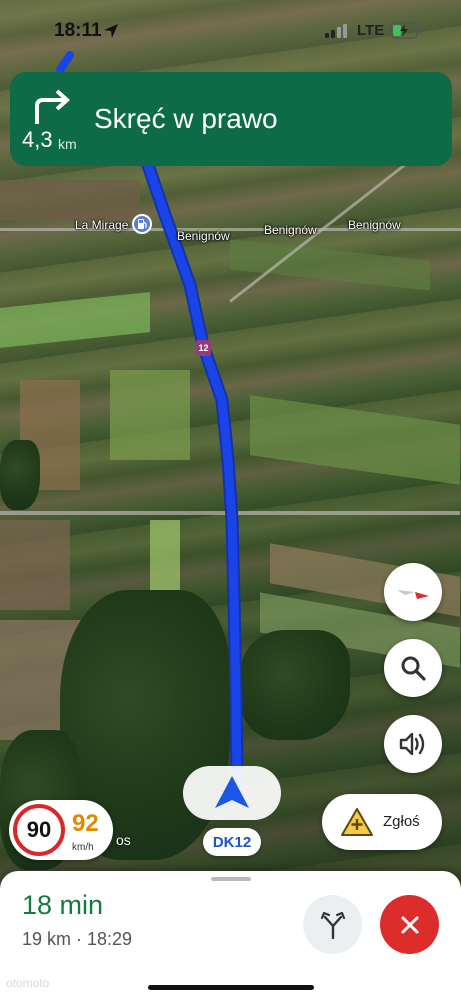 Image resolution: width=461 pixels, height=999 pixels. Describe the element at coordinates (83, 847) in the screenshot. I see `speed-unit: km/h` at that location.